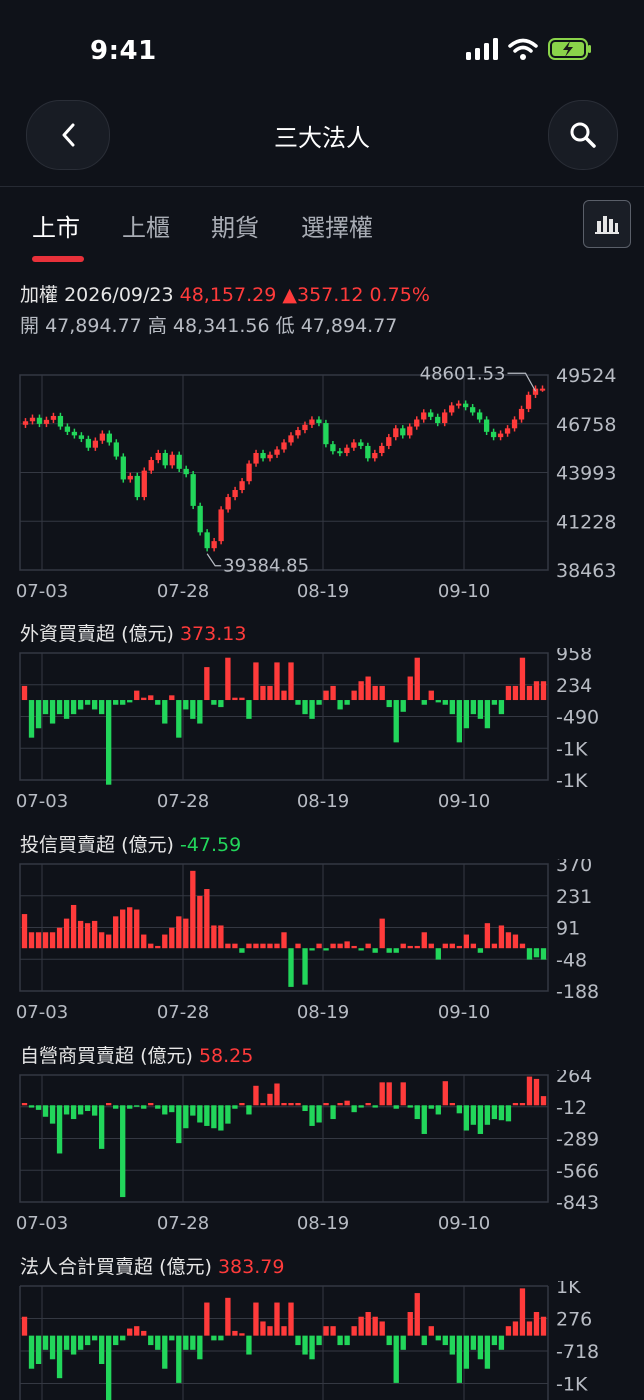 Image resolution: width=644 pixels, height=1400 pixels. I want to click on dealer-unit: (億元), so click(166, 1056).